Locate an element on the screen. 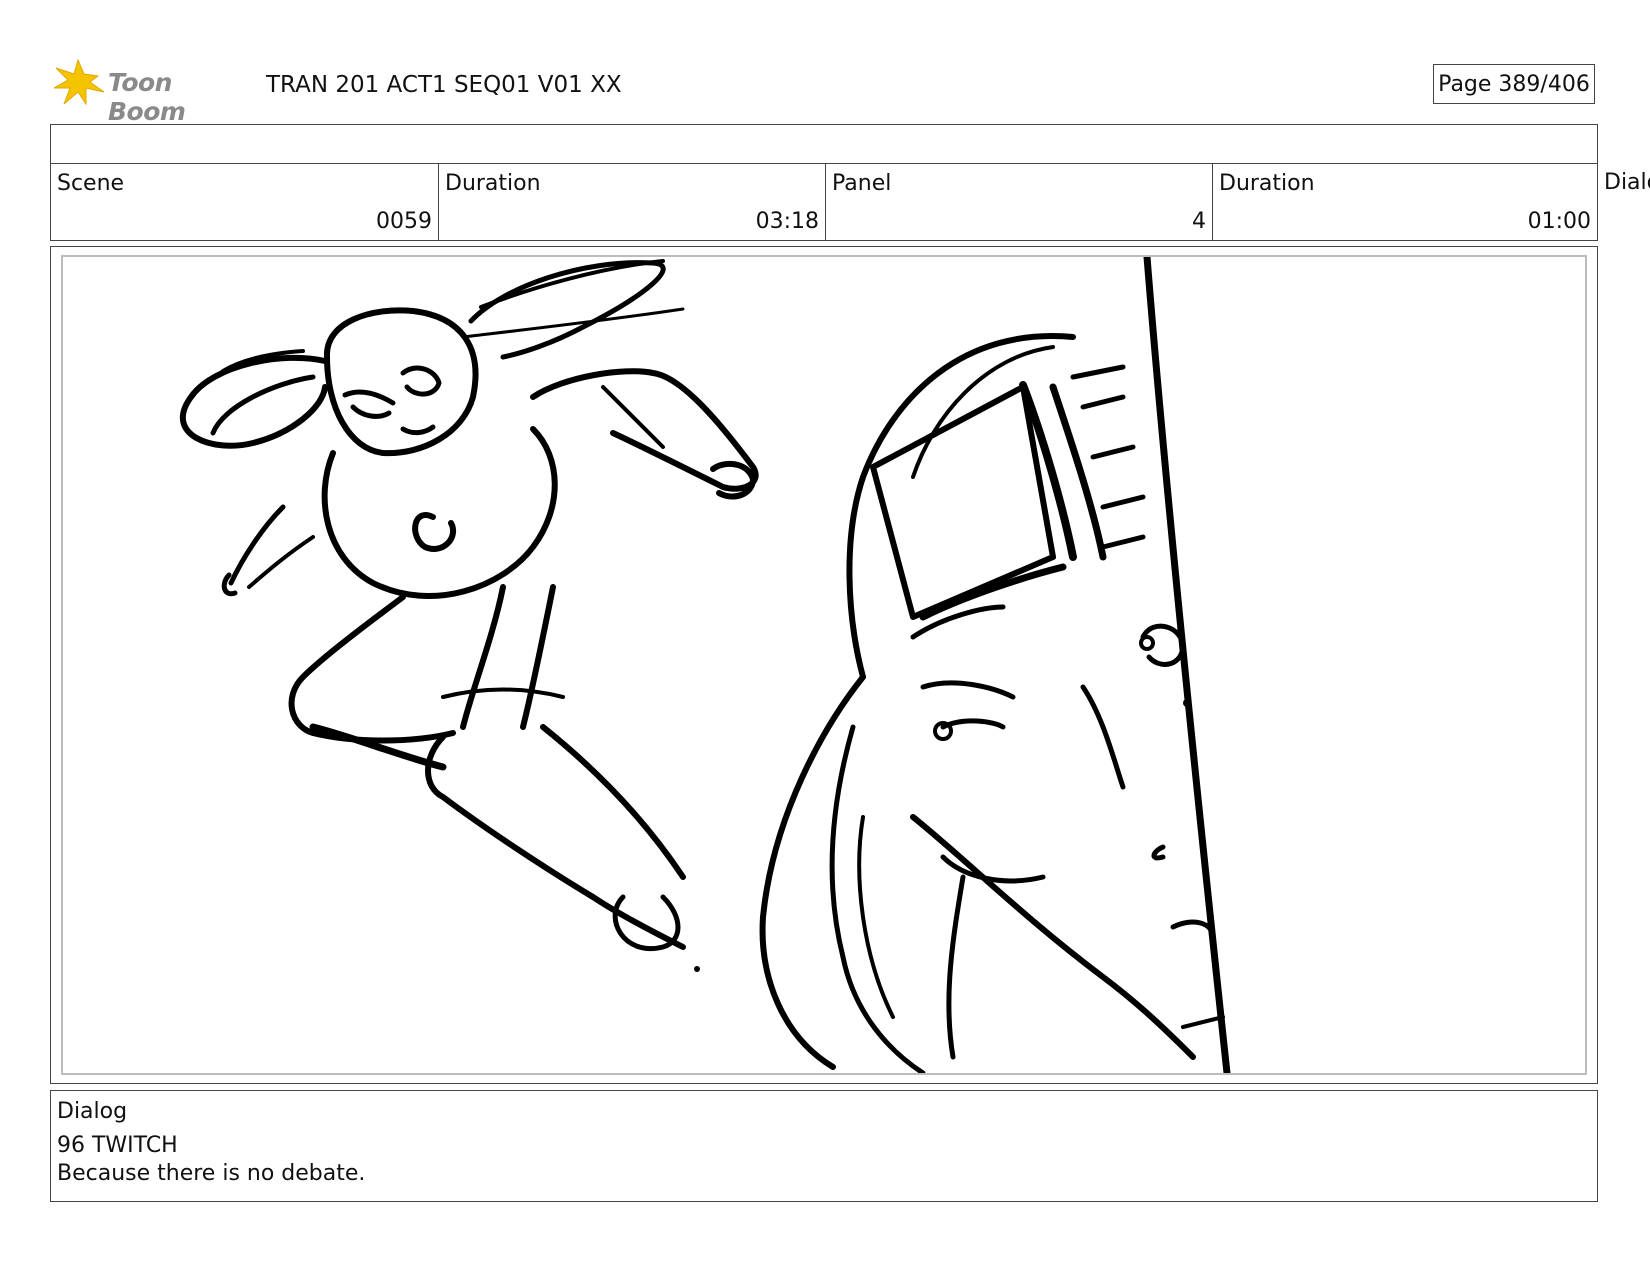  panel-duration-label: Duration is located at coordinates (1267, 183).